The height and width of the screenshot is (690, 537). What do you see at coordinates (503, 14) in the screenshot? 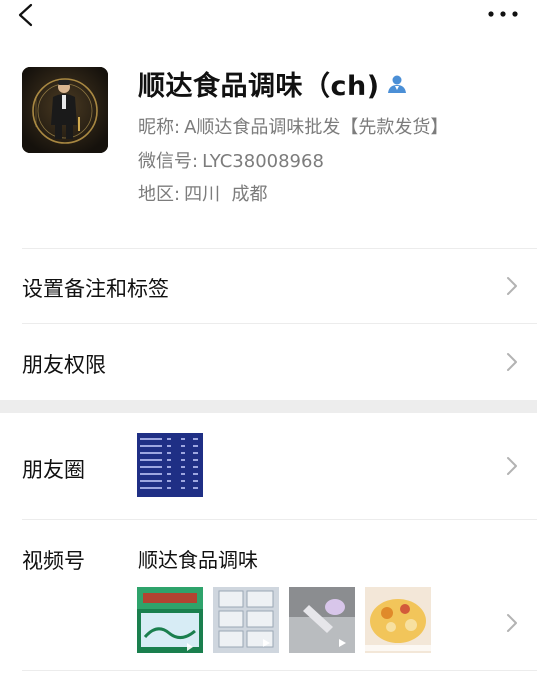
I see `more-icon` at bounding box center [503, 14].